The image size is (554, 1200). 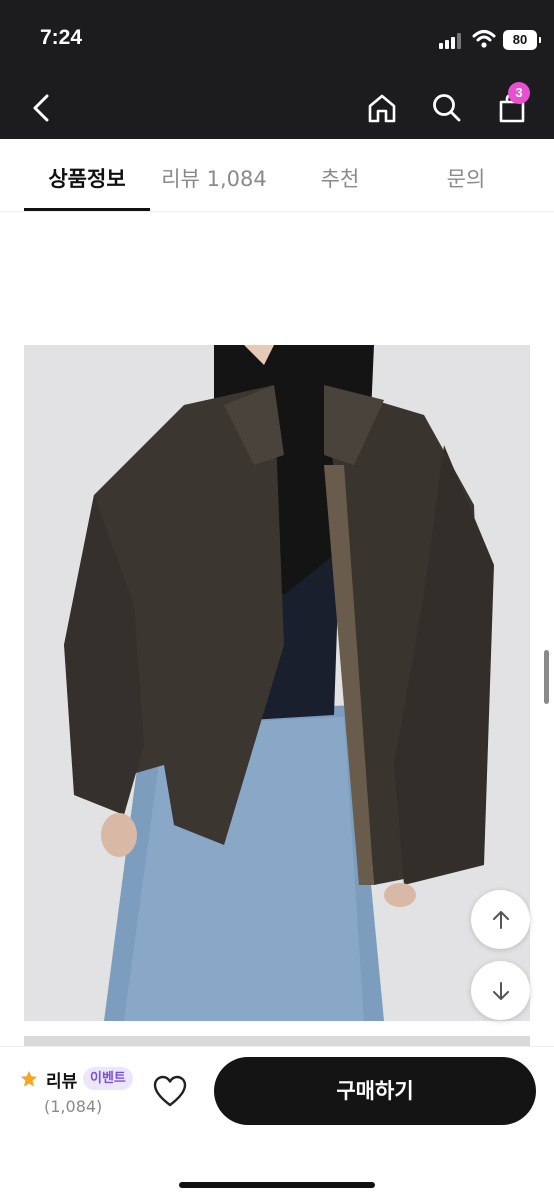 What do you see at coordinates (512, 106) in the screenshot?
I see `cart-button: 3` at bounding box center [512, 106].